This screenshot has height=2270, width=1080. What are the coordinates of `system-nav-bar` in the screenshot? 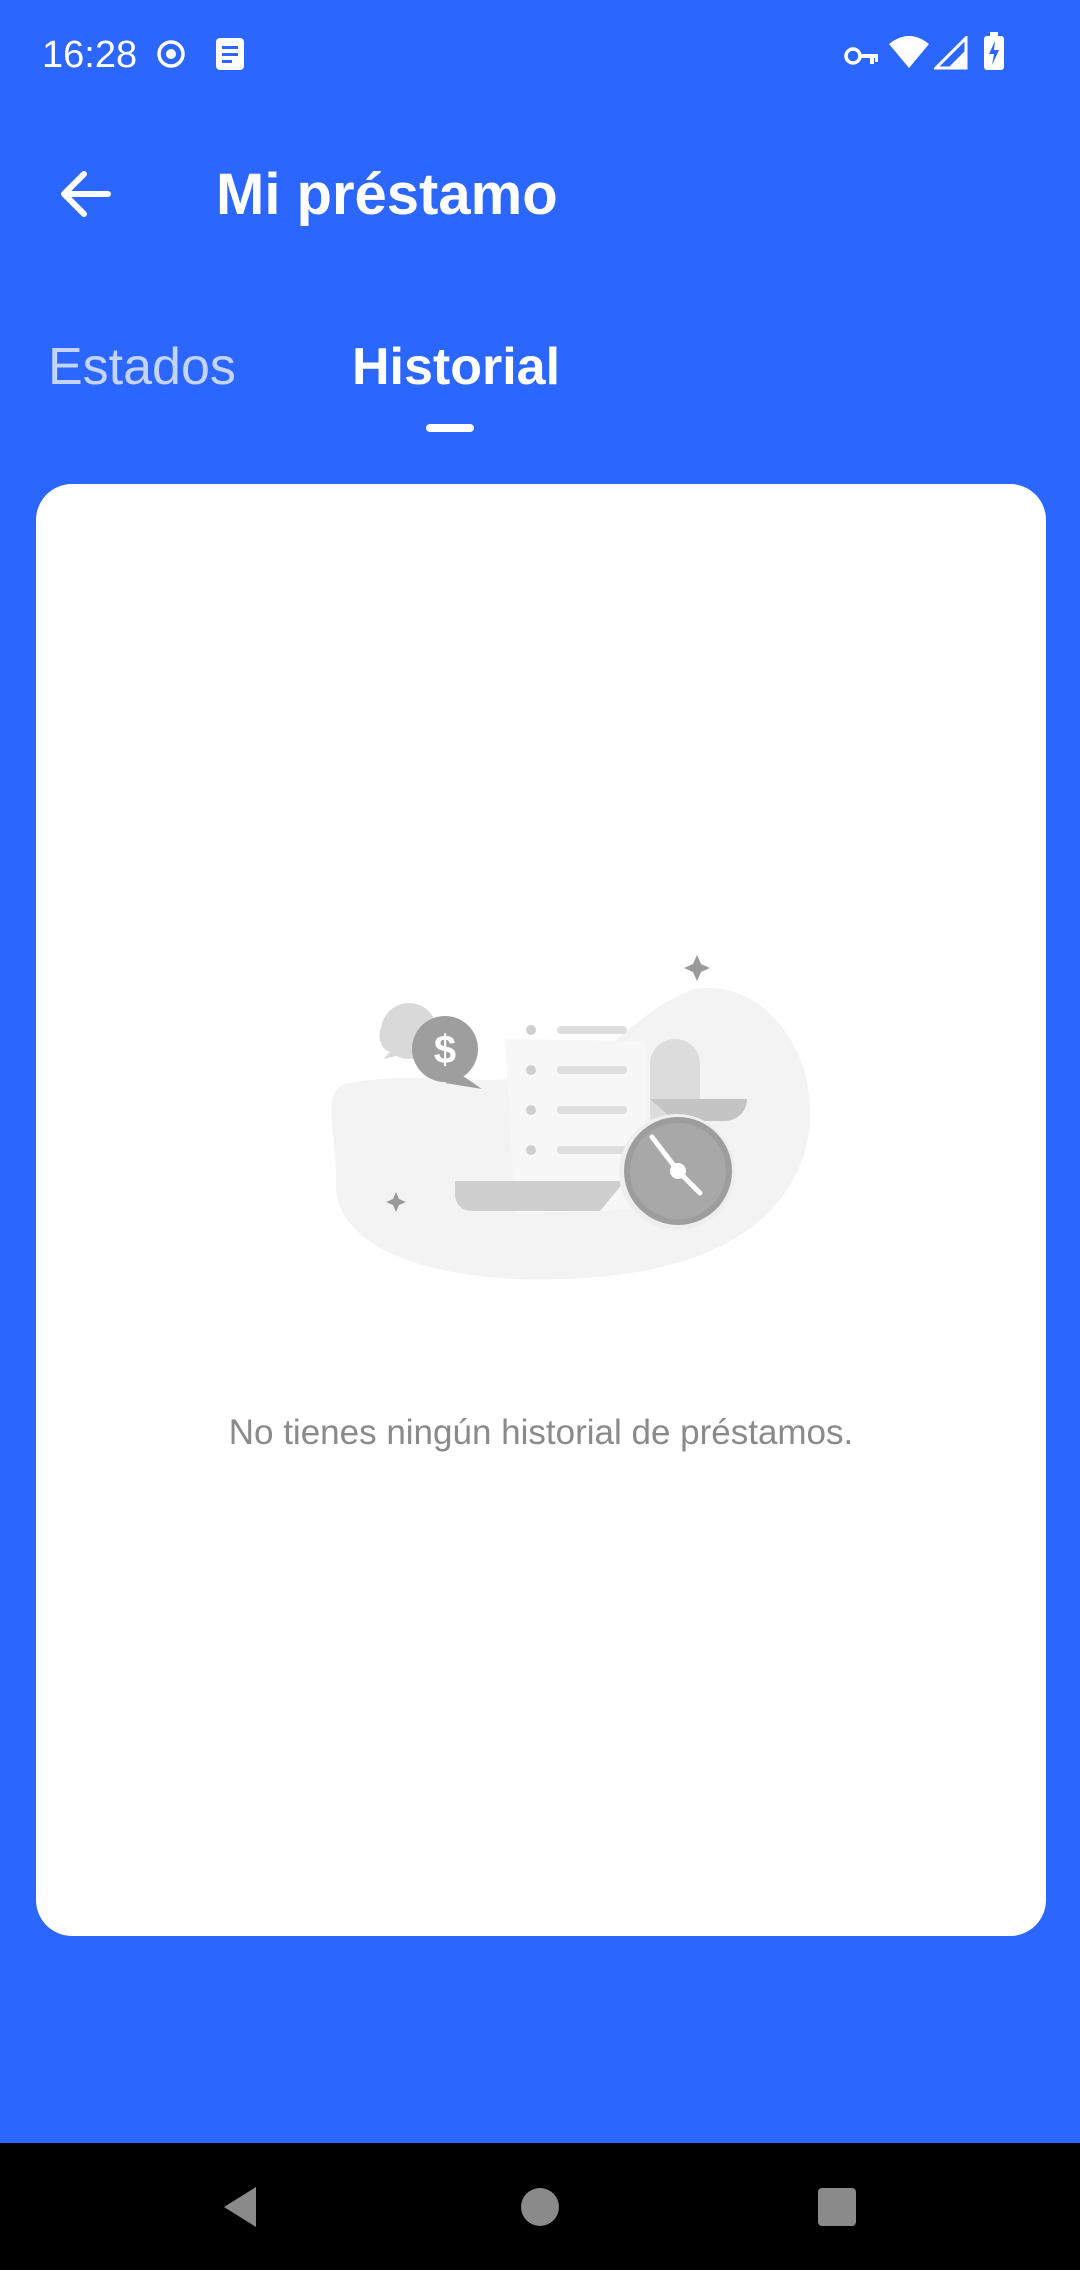 It's located at (540, 2206).